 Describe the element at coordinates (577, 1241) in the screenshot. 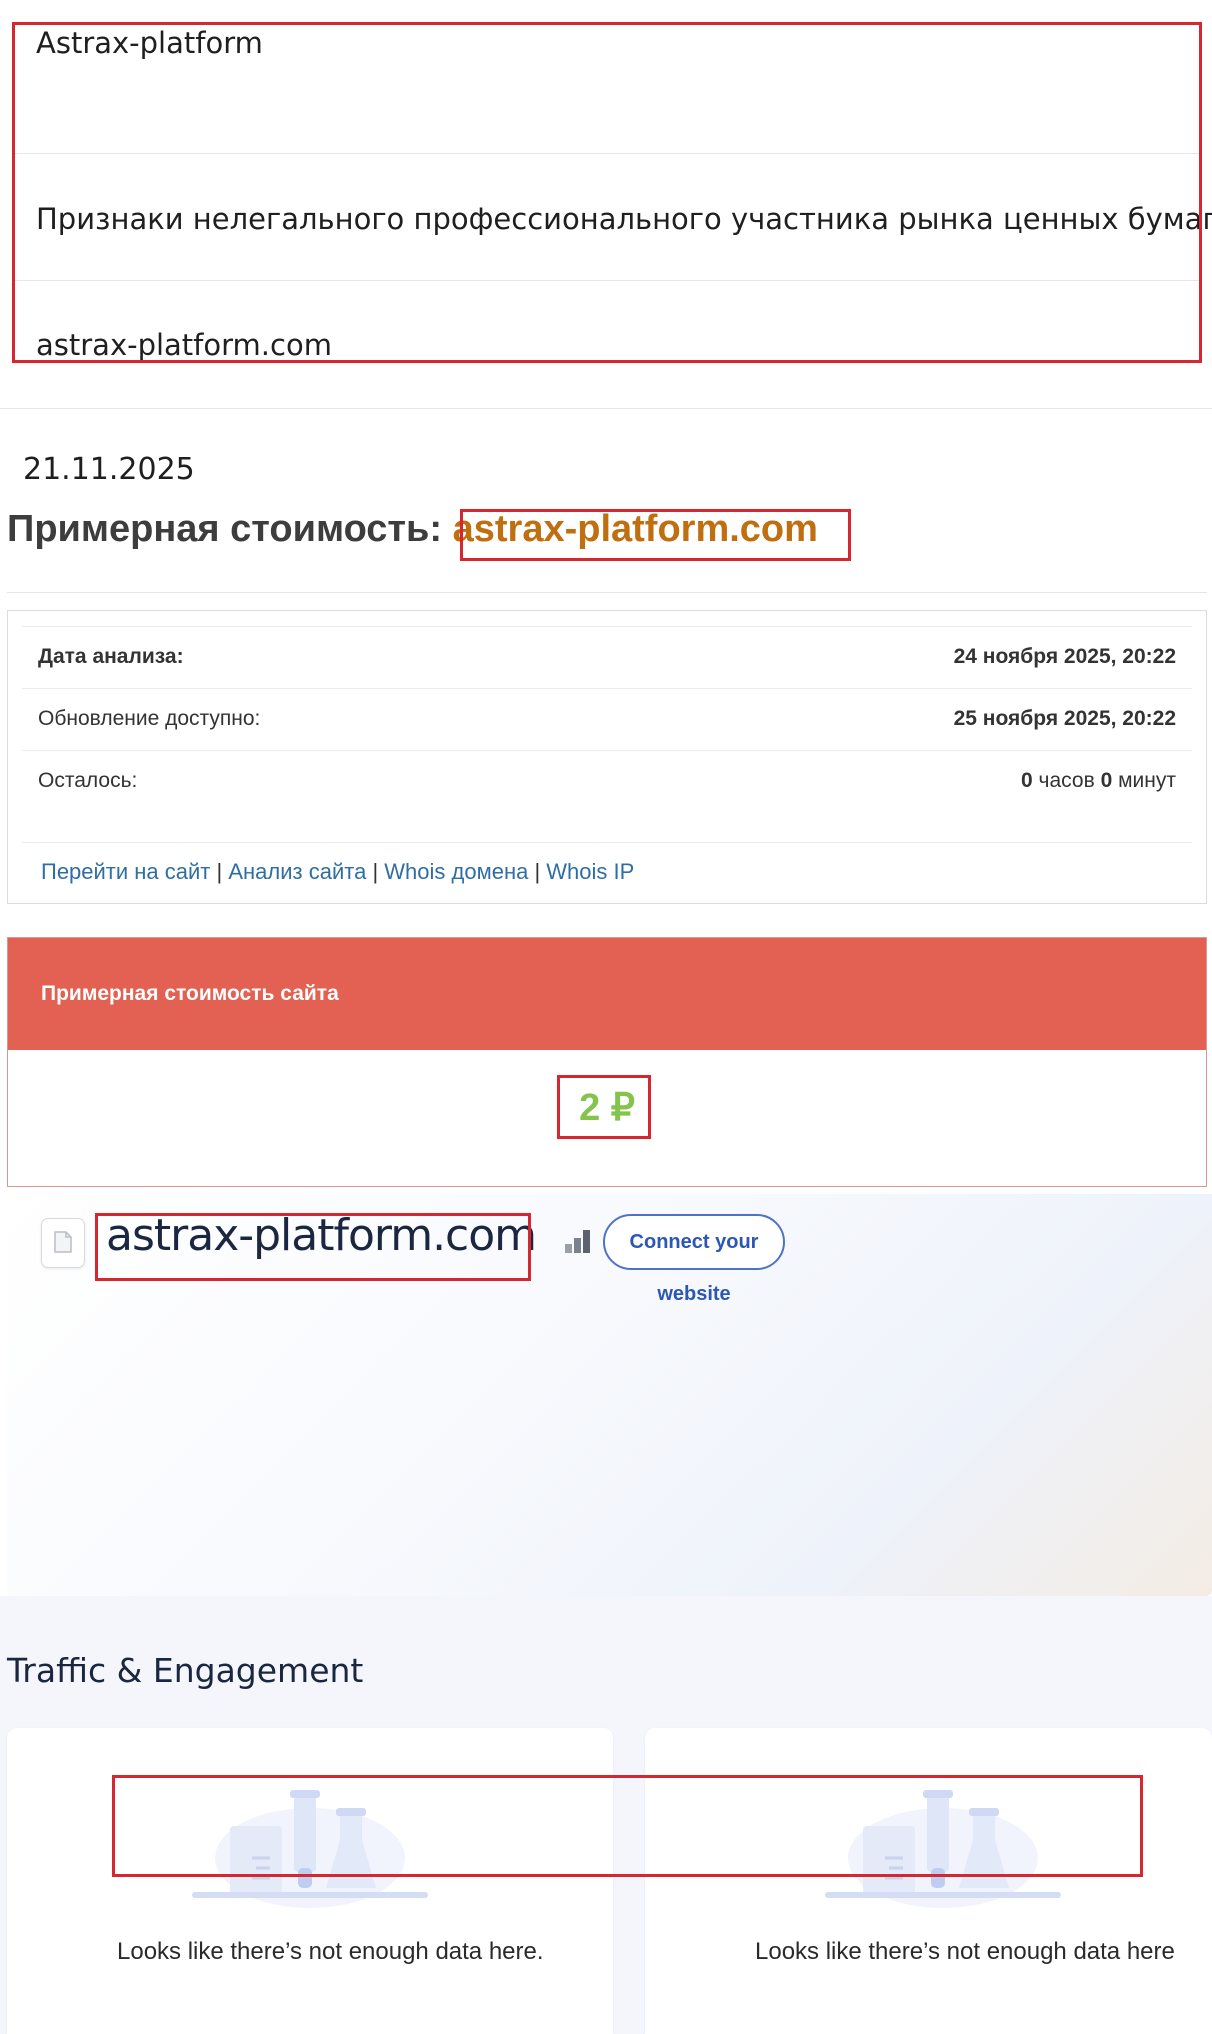

I see `bar-chart-icon` at that location.